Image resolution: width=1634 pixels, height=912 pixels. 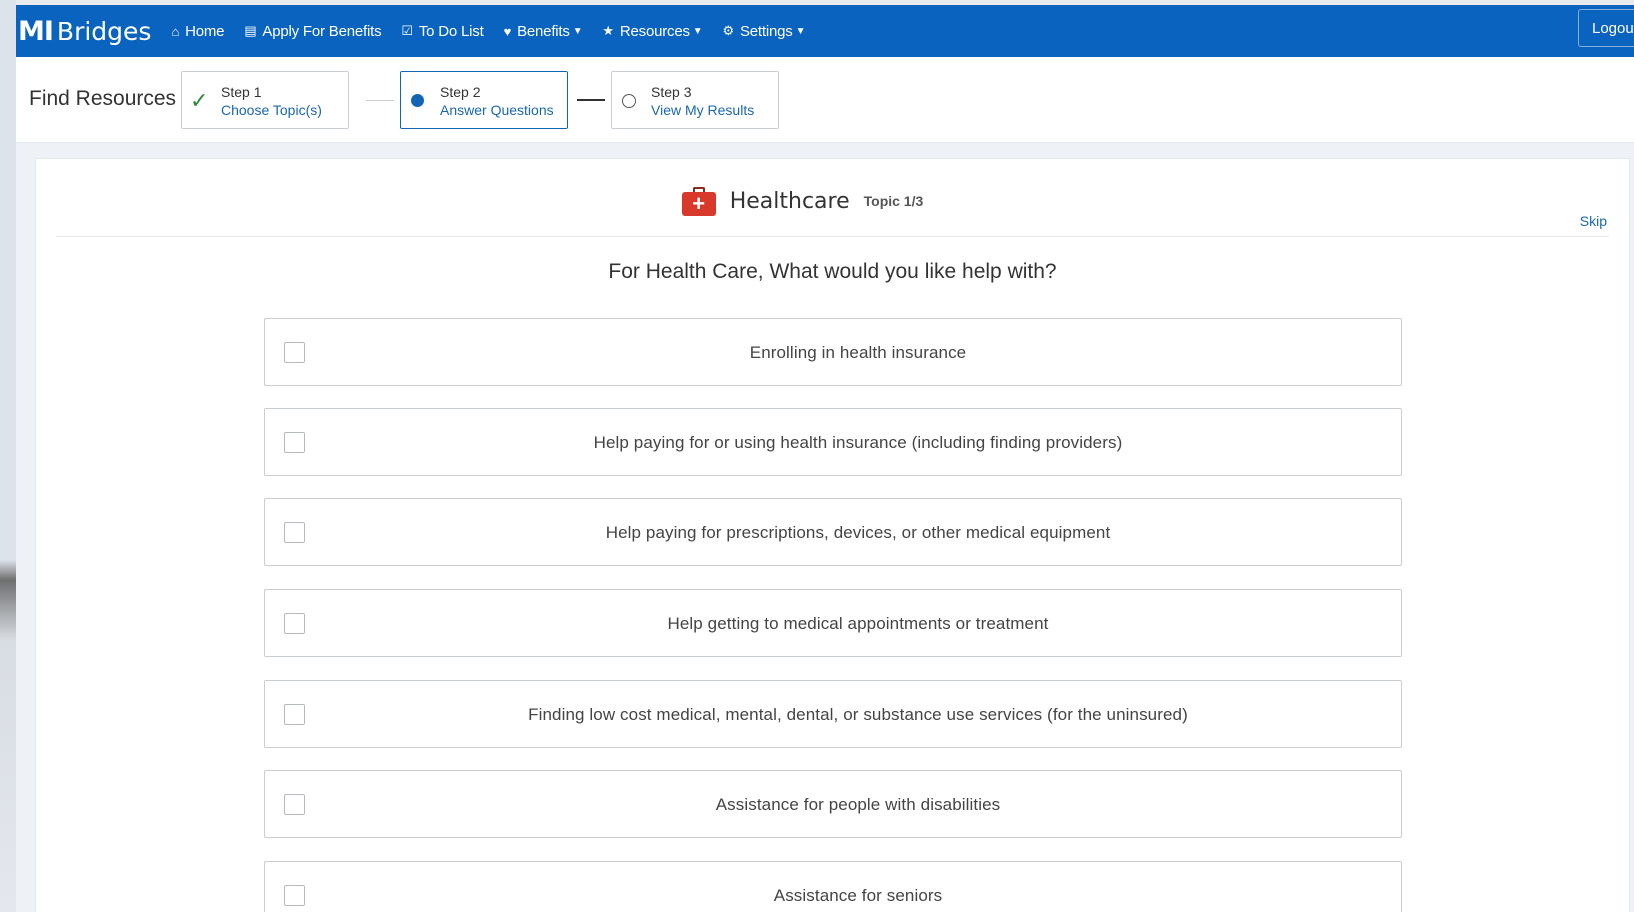 I want to click on background-window-edge, so click(x=8, y=456).